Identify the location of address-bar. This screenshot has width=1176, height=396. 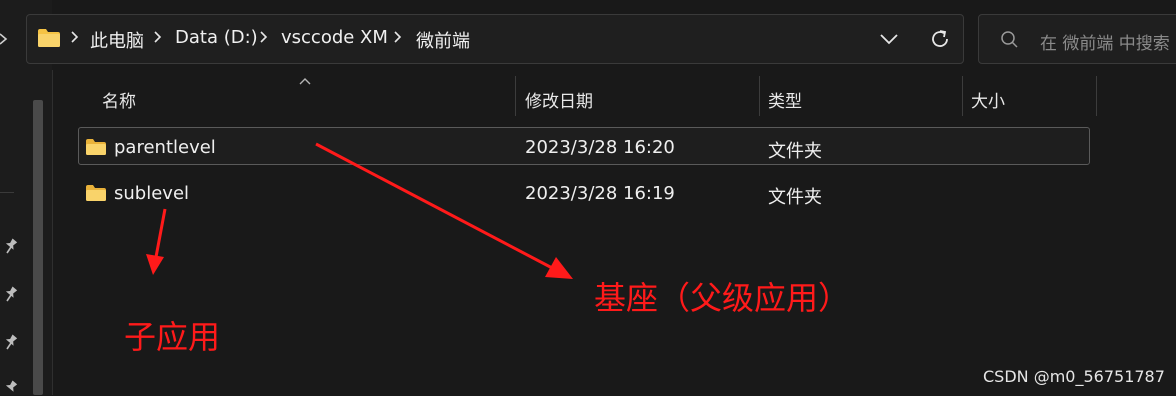
(495, 39).